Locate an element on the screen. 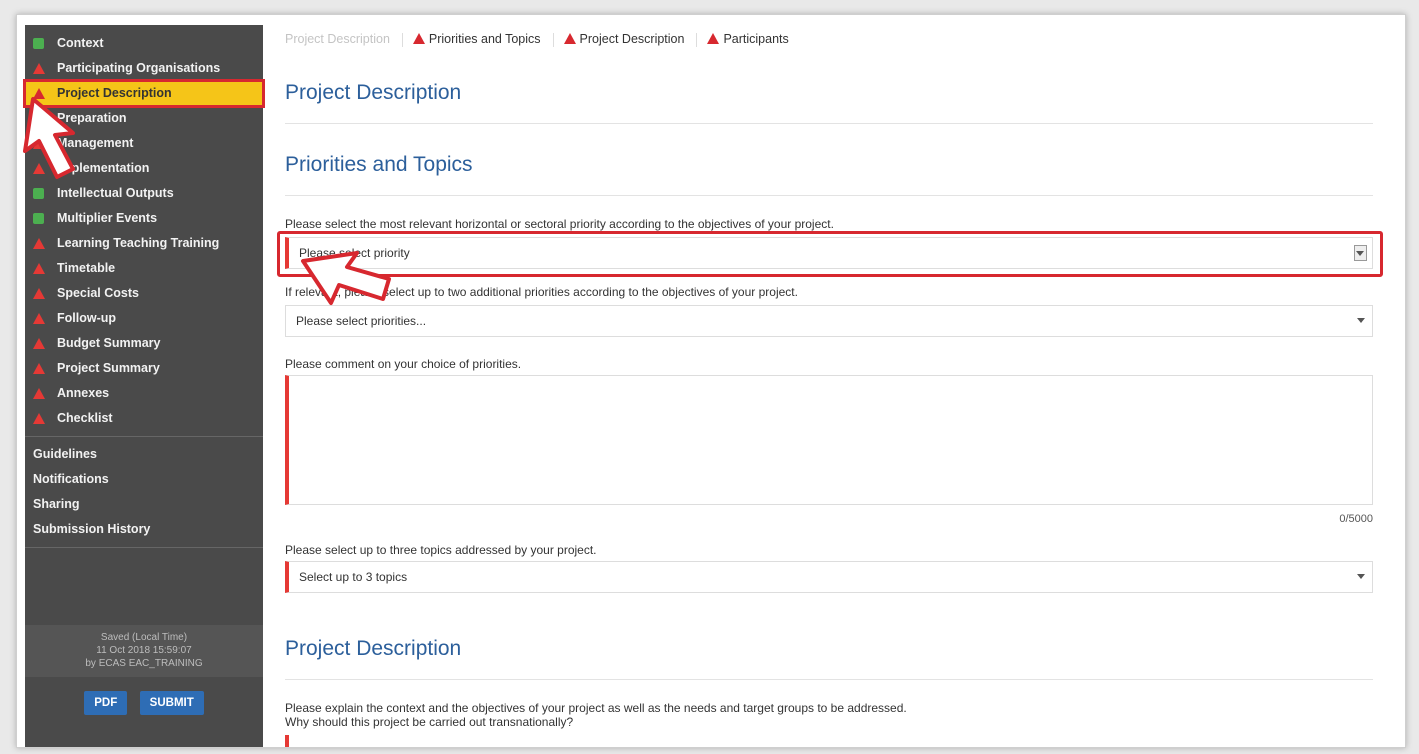  topics-select: Select up to 3 topics is located at coordinates (829, 577).